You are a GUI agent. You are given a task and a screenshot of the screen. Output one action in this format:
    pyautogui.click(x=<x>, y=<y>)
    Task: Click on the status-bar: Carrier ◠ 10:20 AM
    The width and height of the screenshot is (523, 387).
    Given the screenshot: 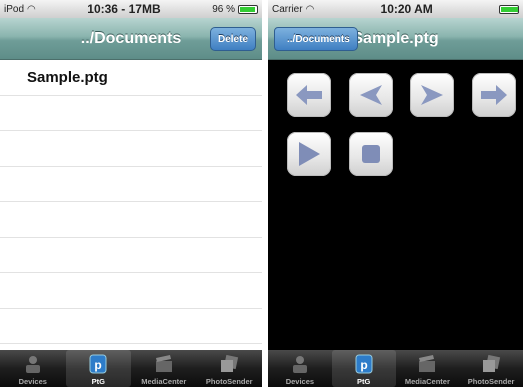 What is the action you would take?
    pyautogui.click(x=395, y=9)
    